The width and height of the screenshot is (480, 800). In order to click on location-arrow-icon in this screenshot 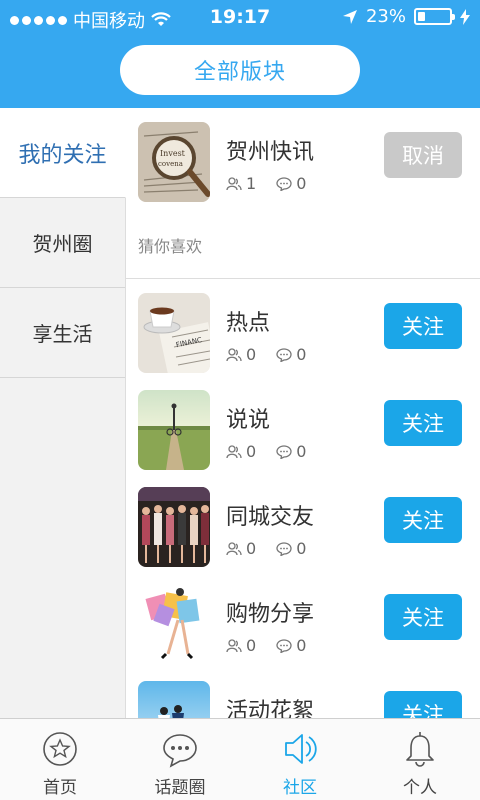, I will do `click(349, 16)`.